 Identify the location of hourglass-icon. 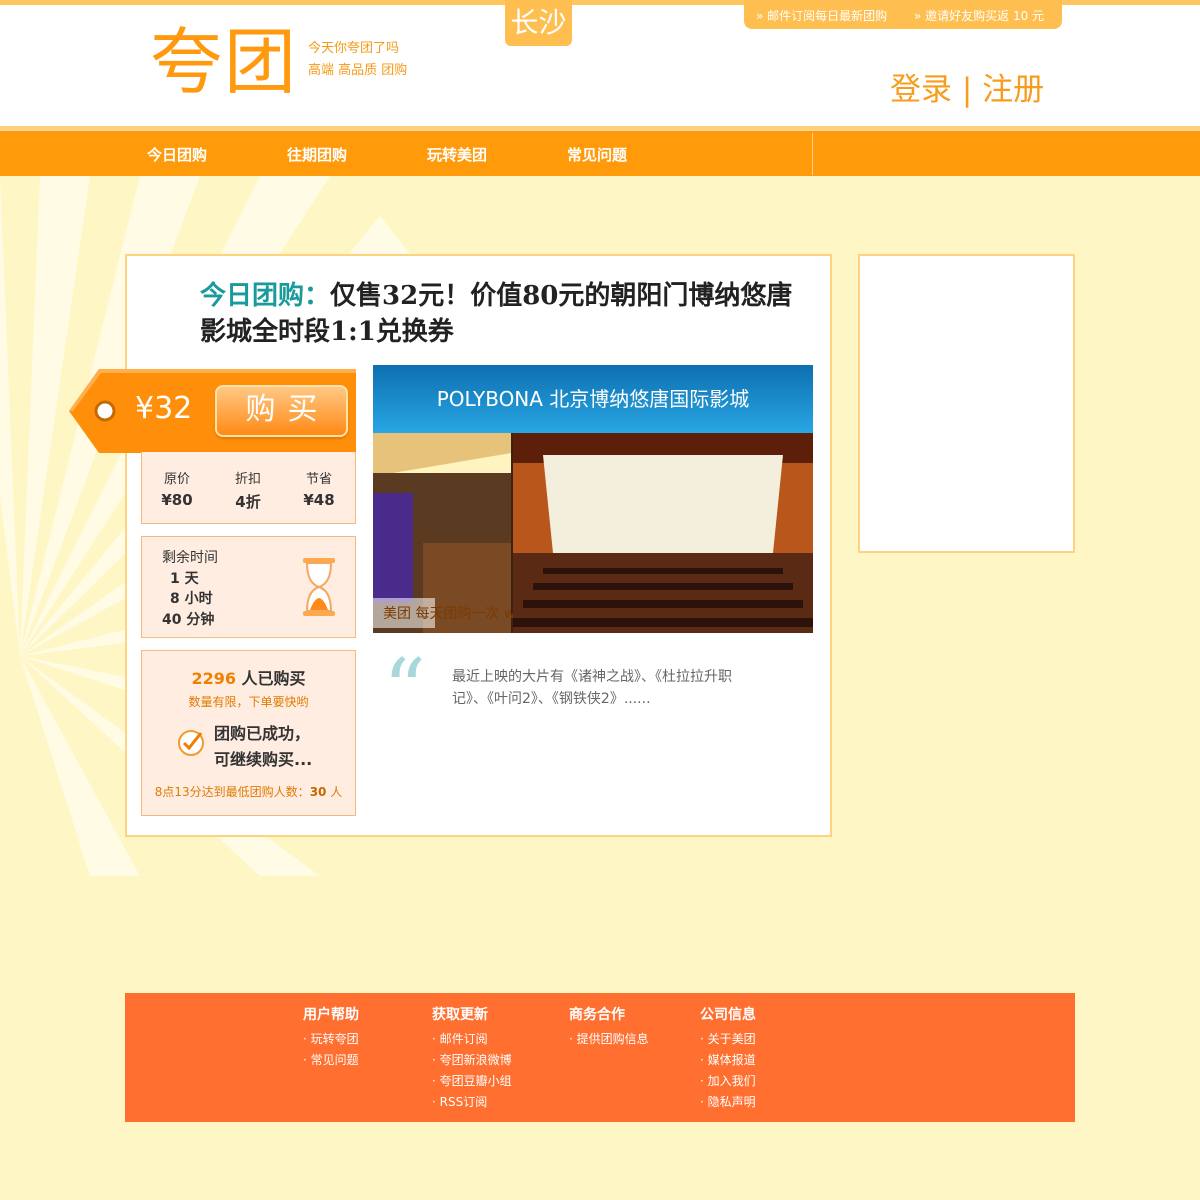
(319, 587).